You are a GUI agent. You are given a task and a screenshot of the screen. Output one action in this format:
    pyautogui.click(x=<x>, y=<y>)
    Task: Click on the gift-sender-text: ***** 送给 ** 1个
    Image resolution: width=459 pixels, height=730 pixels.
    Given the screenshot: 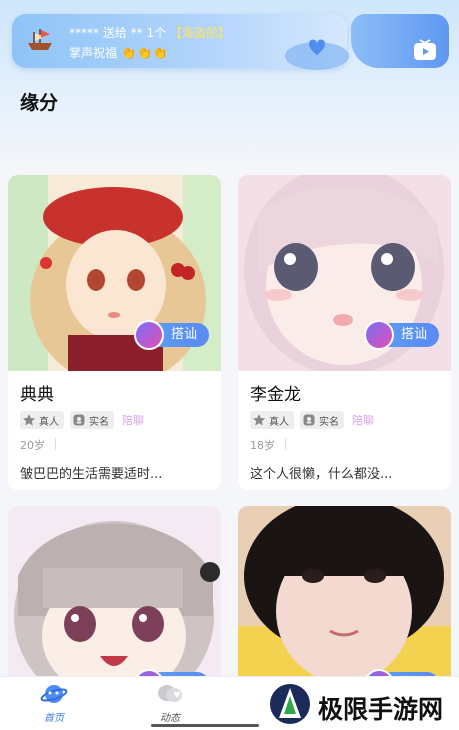 What is the action you would take?
    pyautogui.click(x=118, y=33)
    